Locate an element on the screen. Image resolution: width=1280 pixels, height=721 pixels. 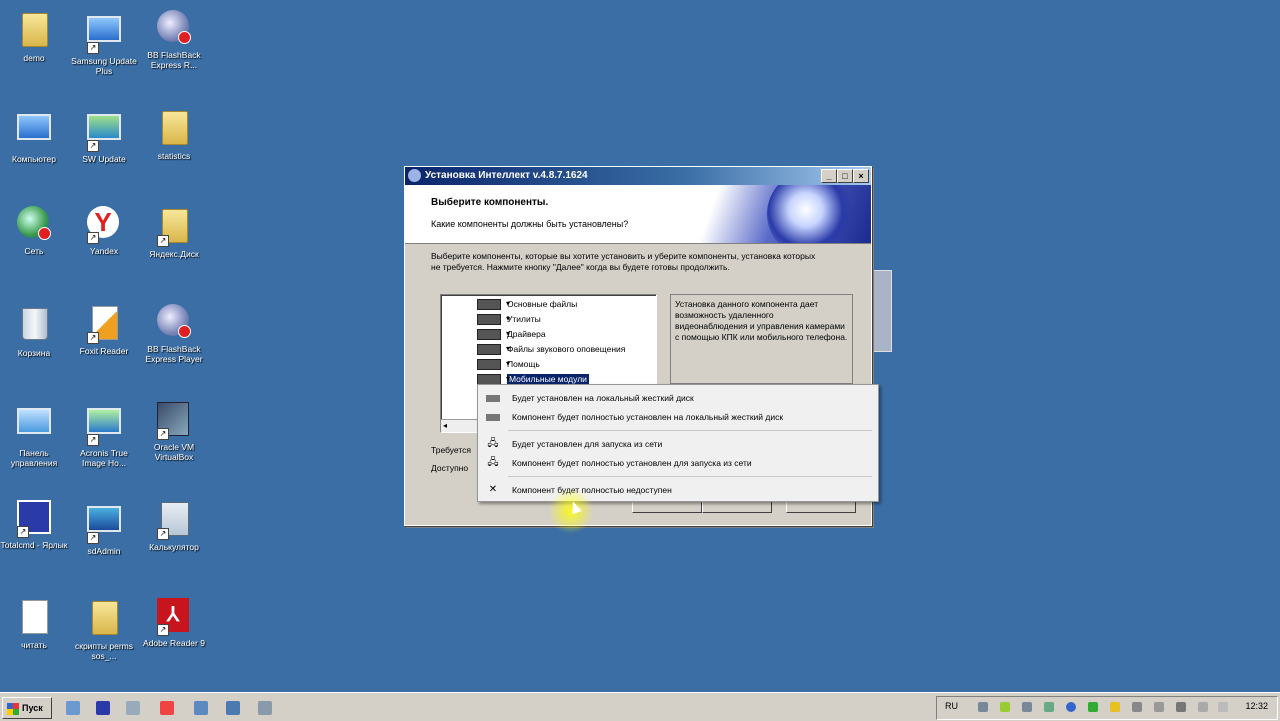
close-button: × is located at coordinates (861, 176).